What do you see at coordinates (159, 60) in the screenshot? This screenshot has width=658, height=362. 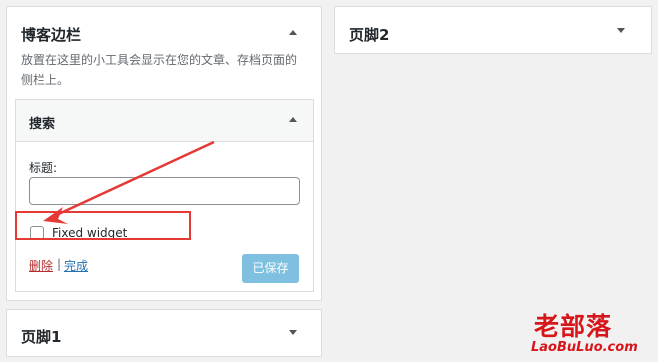 I see `description-line-1: 放置在这里的小工具会显示在您的文章、存档页面的` at bounding box center [159, 60].